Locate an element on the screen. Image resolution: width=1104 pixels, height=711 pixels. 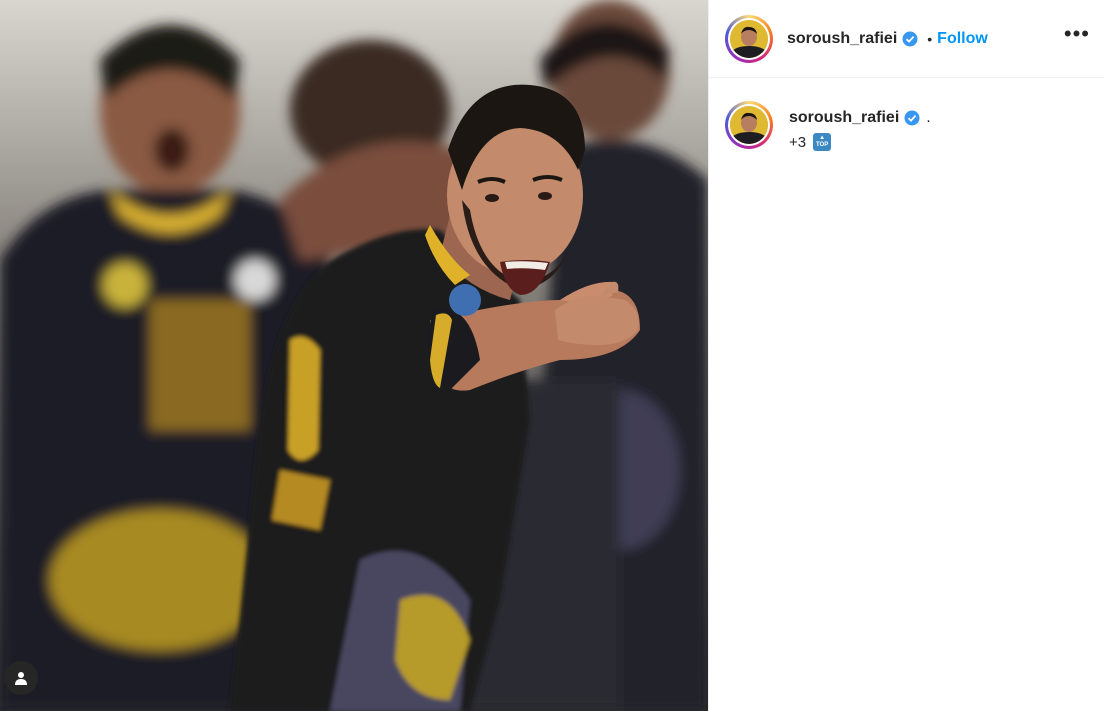
top-emoji-label: TOP is located at coordinates (822, 145).